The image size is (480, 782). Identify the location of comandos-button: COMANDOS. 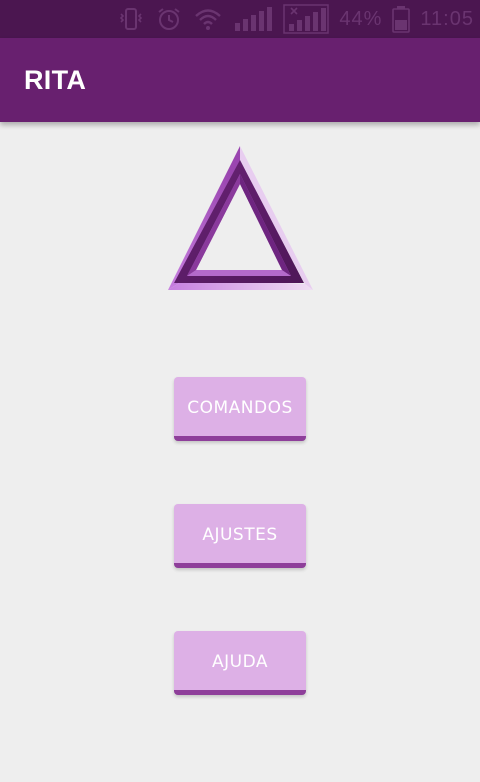
(240, 409).